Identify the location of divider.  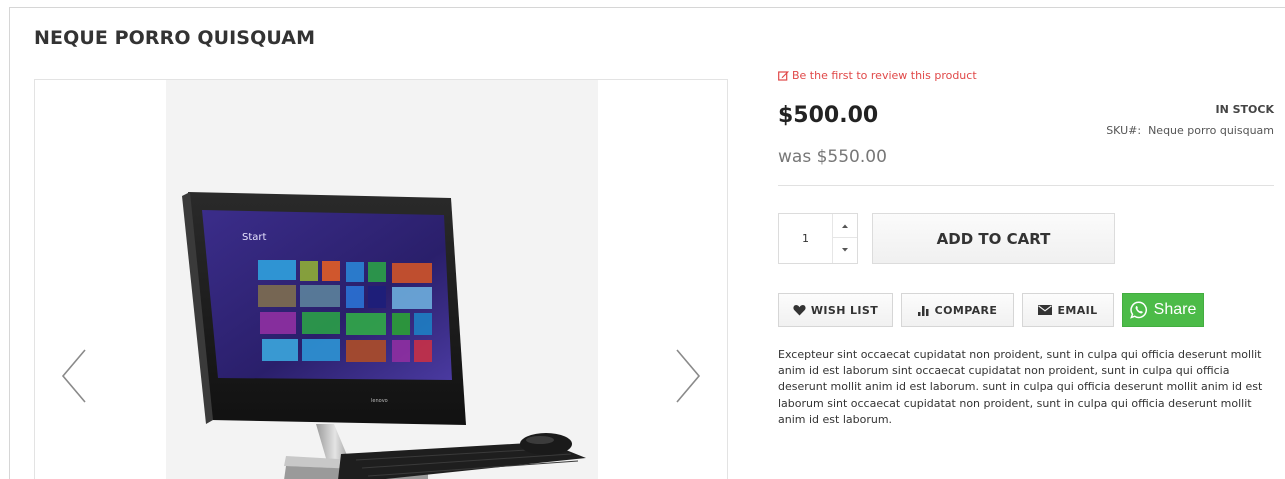
(1026, 185).